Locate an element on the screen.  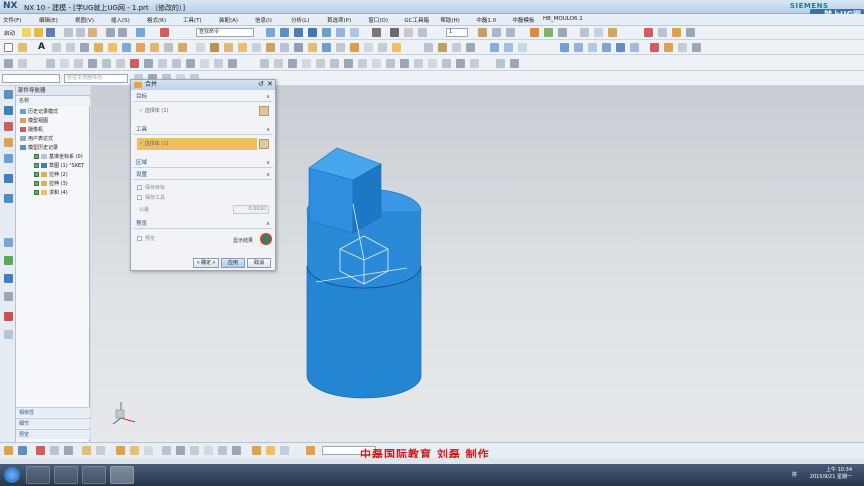
zoom-icon is located at coordinates (284, 32).